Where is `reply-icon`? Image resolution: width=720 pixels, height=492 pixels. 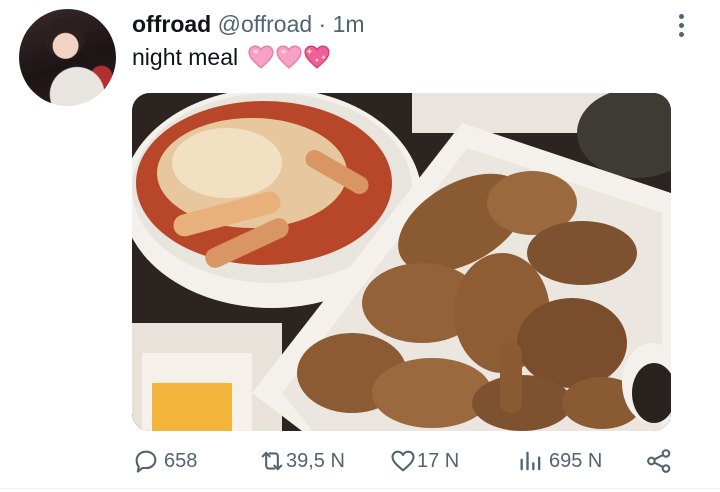
reply-icon is located at coordinates (146, 461).